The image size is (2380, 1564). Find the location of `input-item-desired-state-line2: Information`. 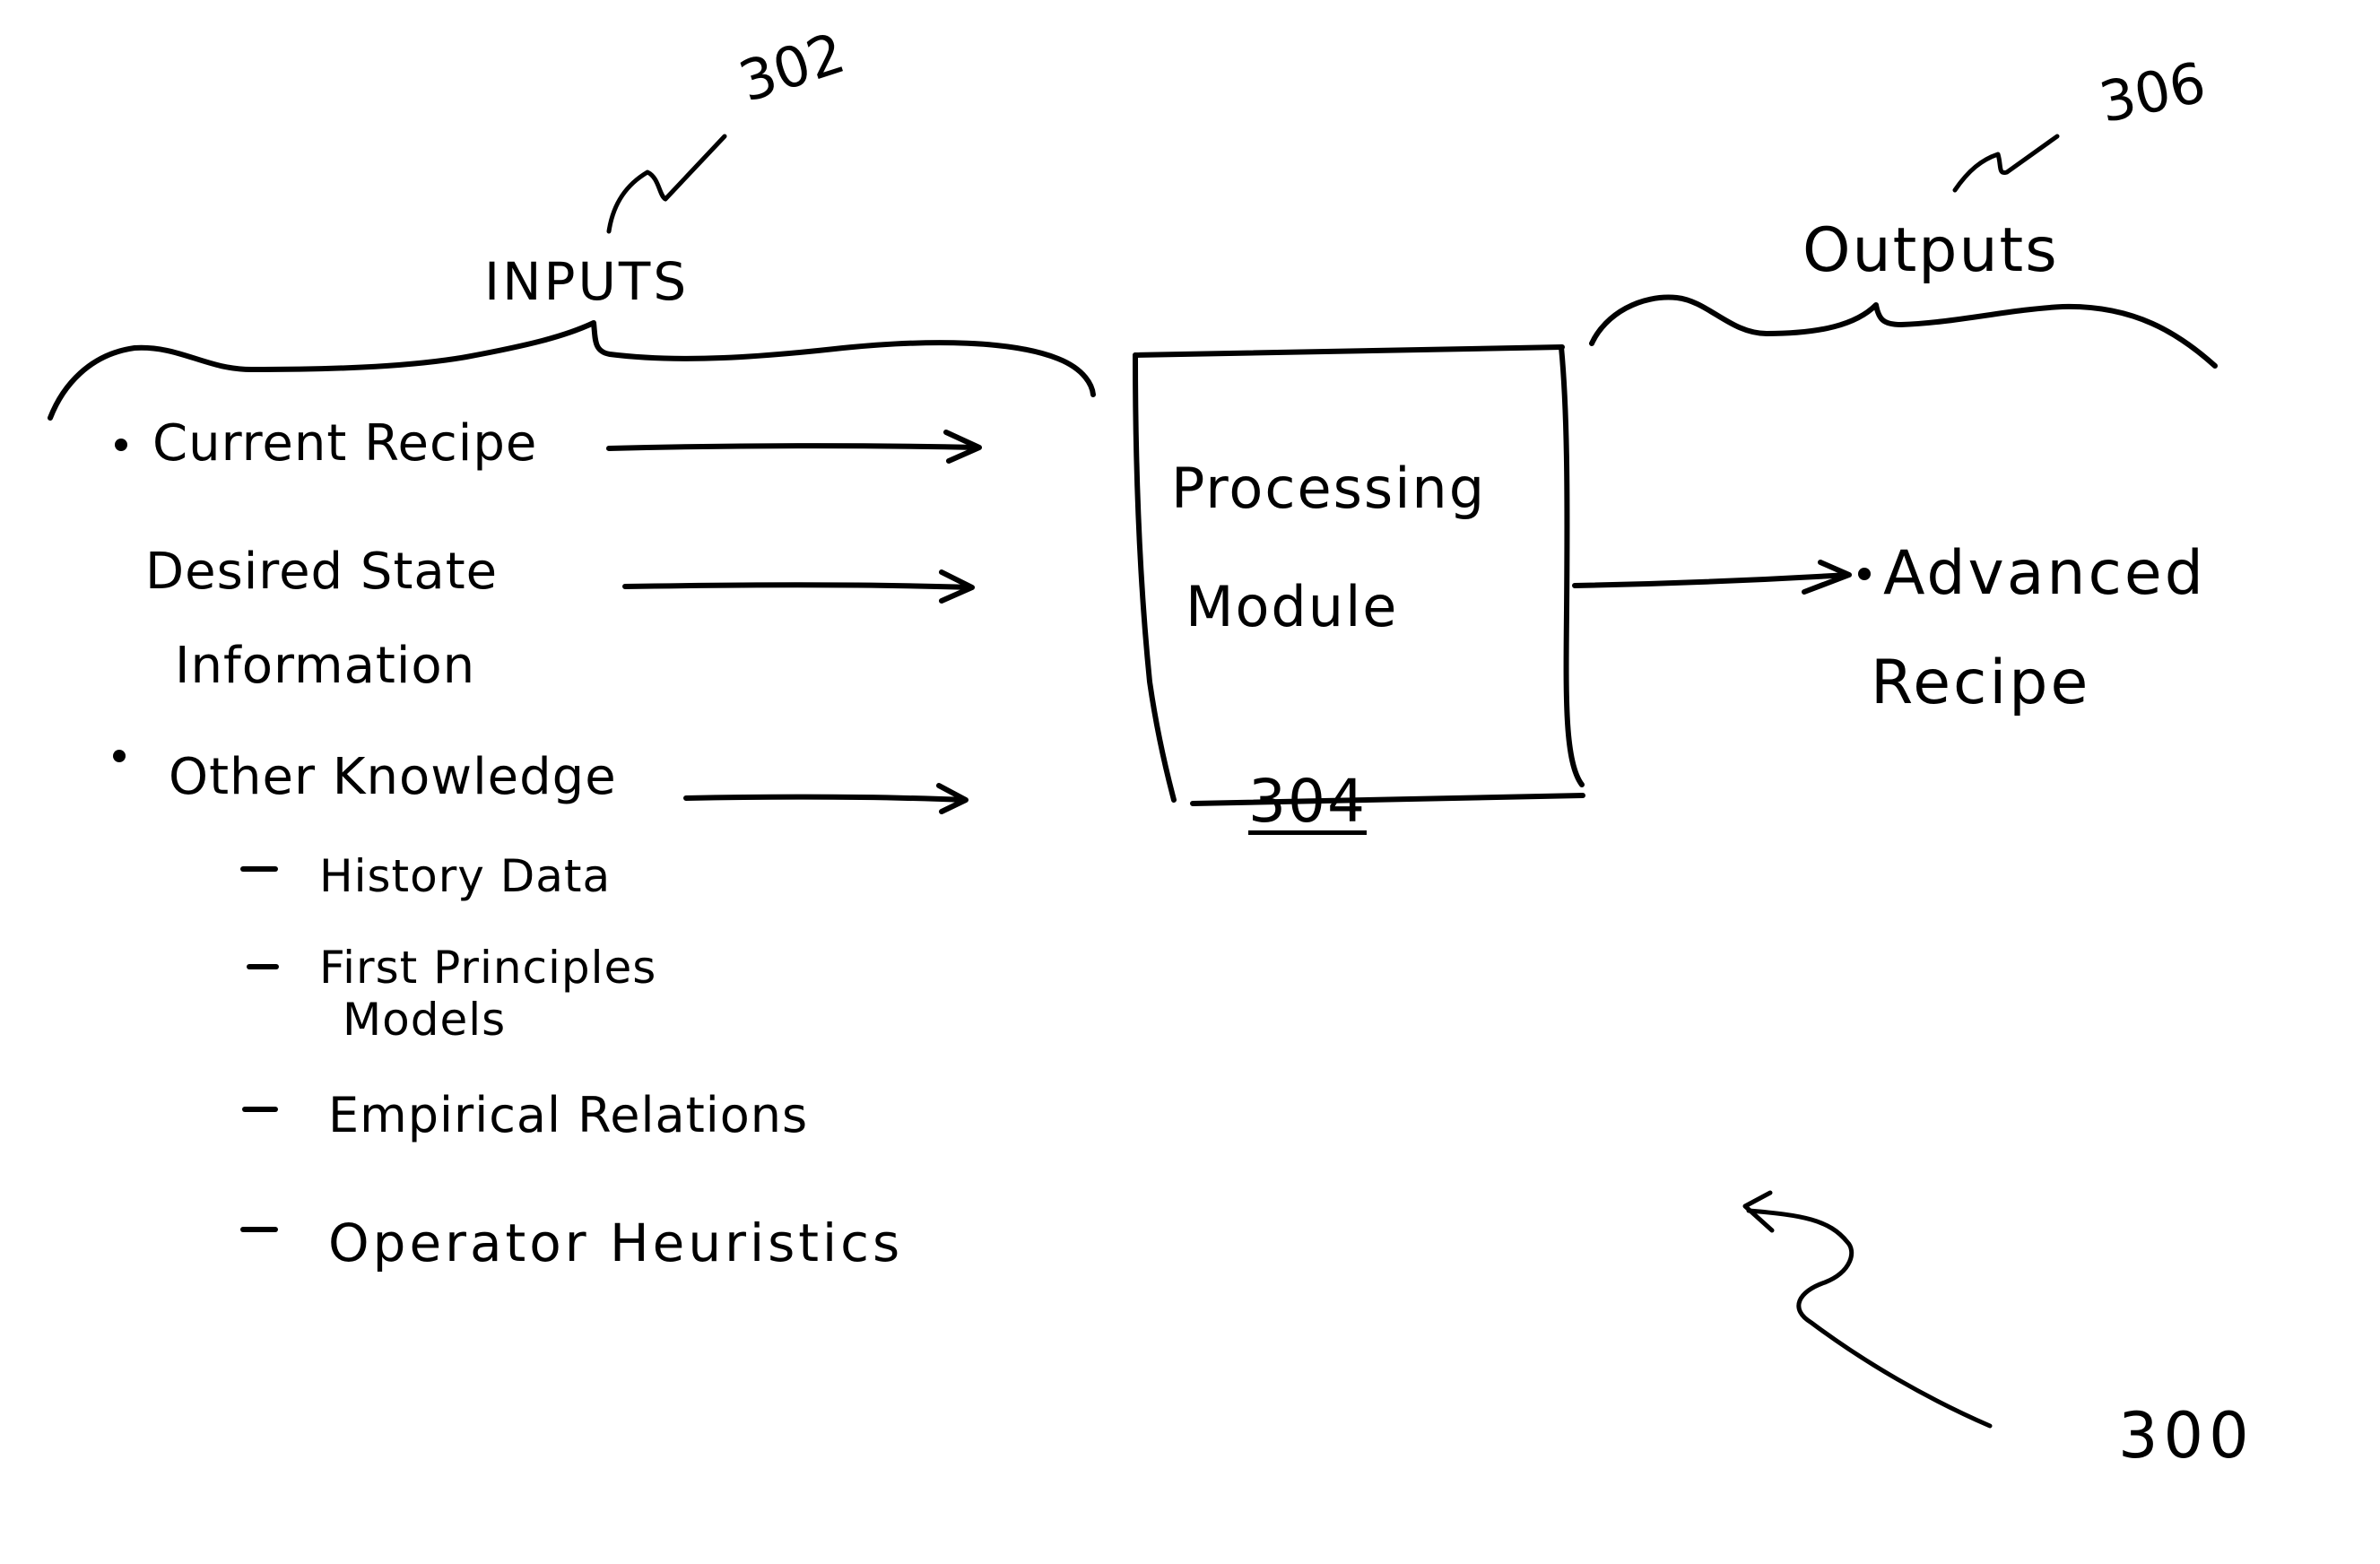

input-item-desired-state-line2: Information is located at coordinates (325, 666).